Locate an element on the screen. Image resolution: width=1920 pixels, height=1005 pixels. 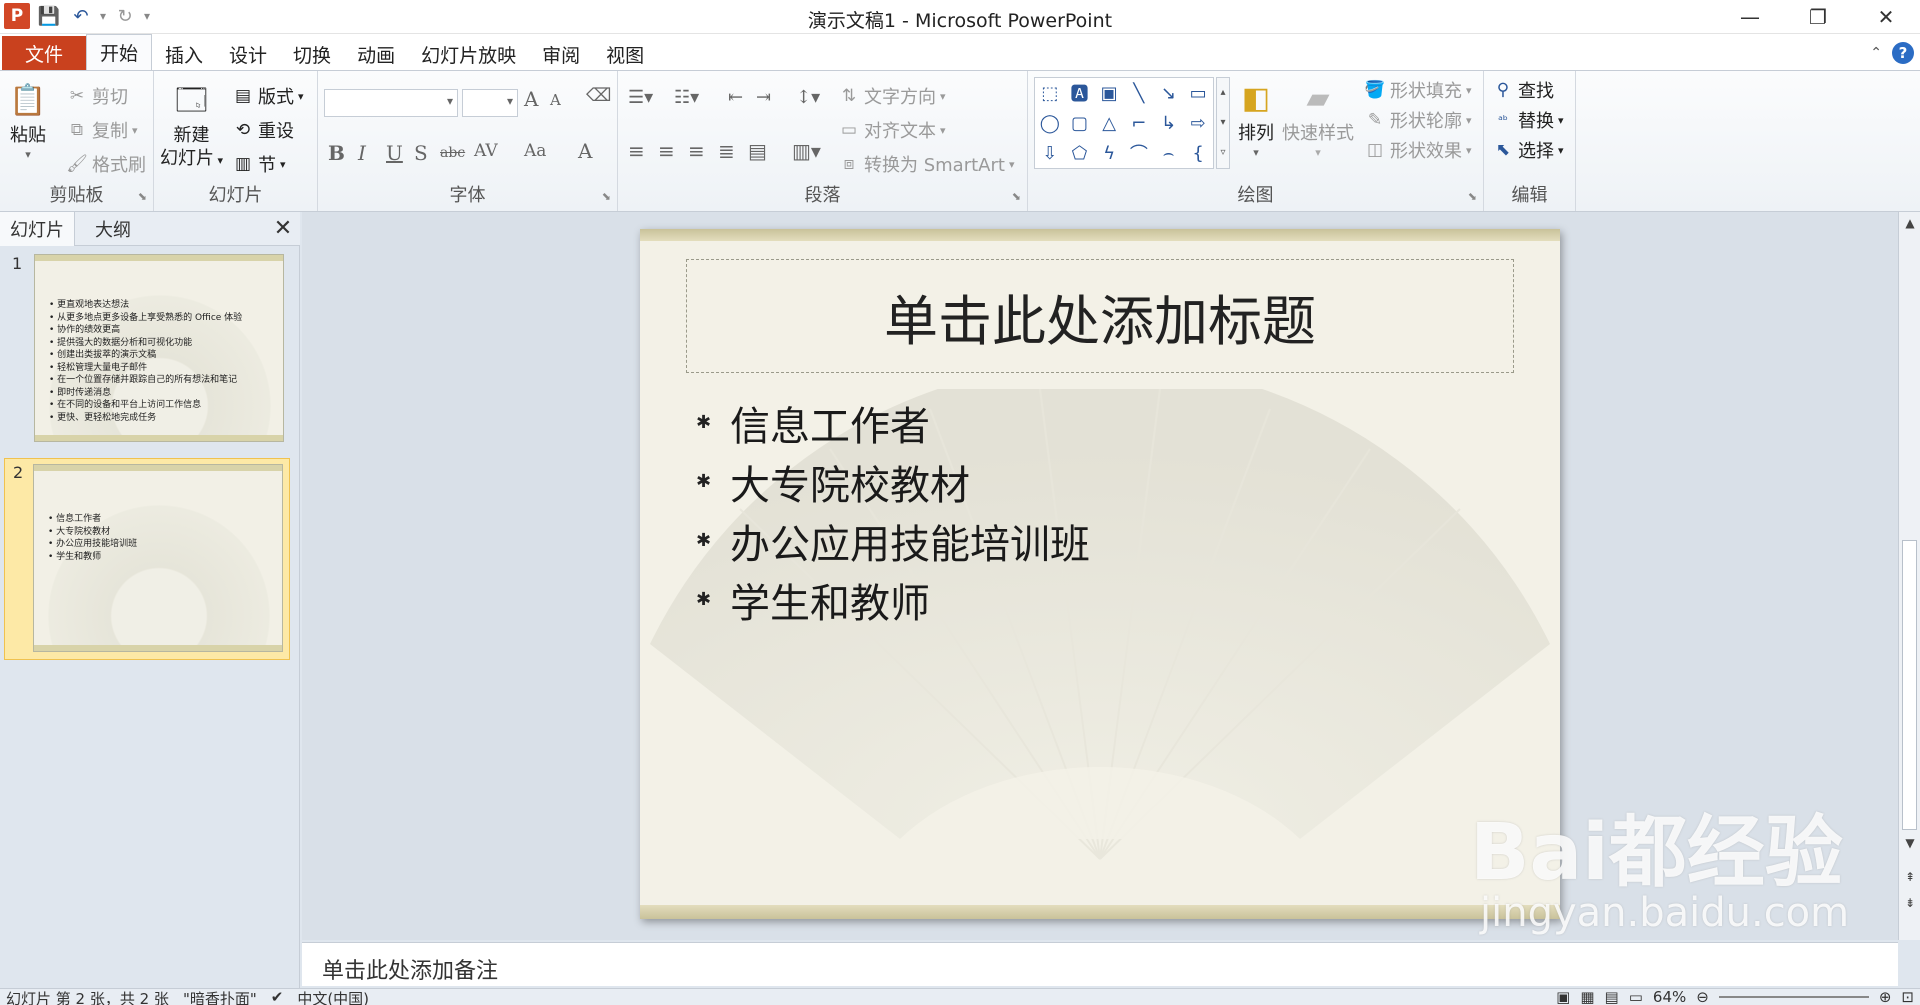
reading-view-icon: ▤ is located at coordinates (1612, 996).